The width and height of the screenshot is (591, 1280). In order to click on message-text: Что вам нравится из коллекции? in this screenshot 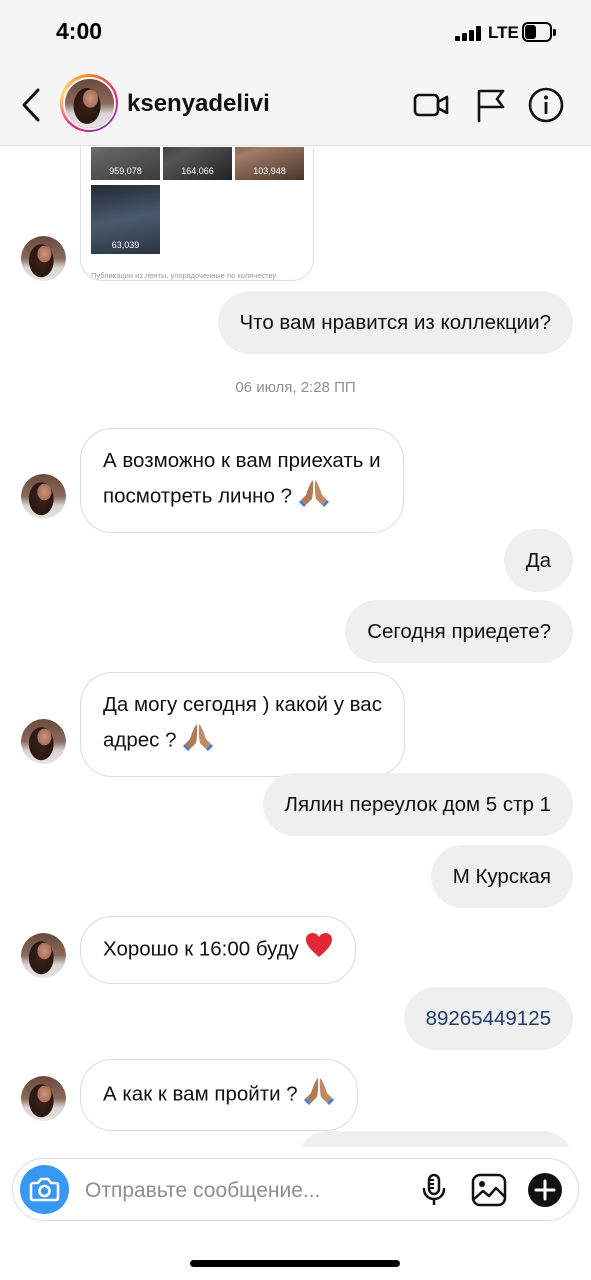, I will do `click(395, 322)`.